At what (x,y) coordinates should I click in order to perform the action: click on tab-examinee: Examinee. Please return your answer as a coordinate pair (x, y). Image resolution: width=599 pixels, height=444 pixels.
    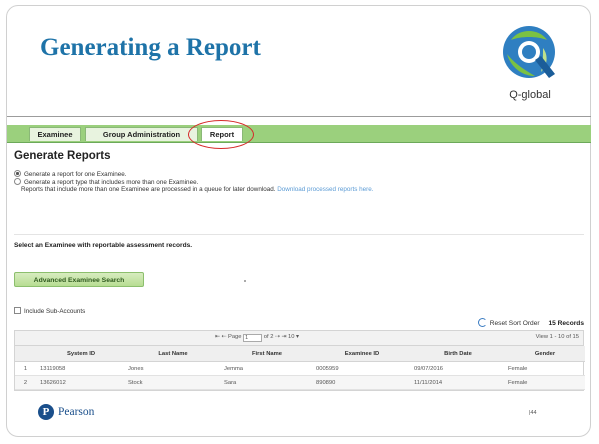
    Looking at the image, I should click on (55, 134).